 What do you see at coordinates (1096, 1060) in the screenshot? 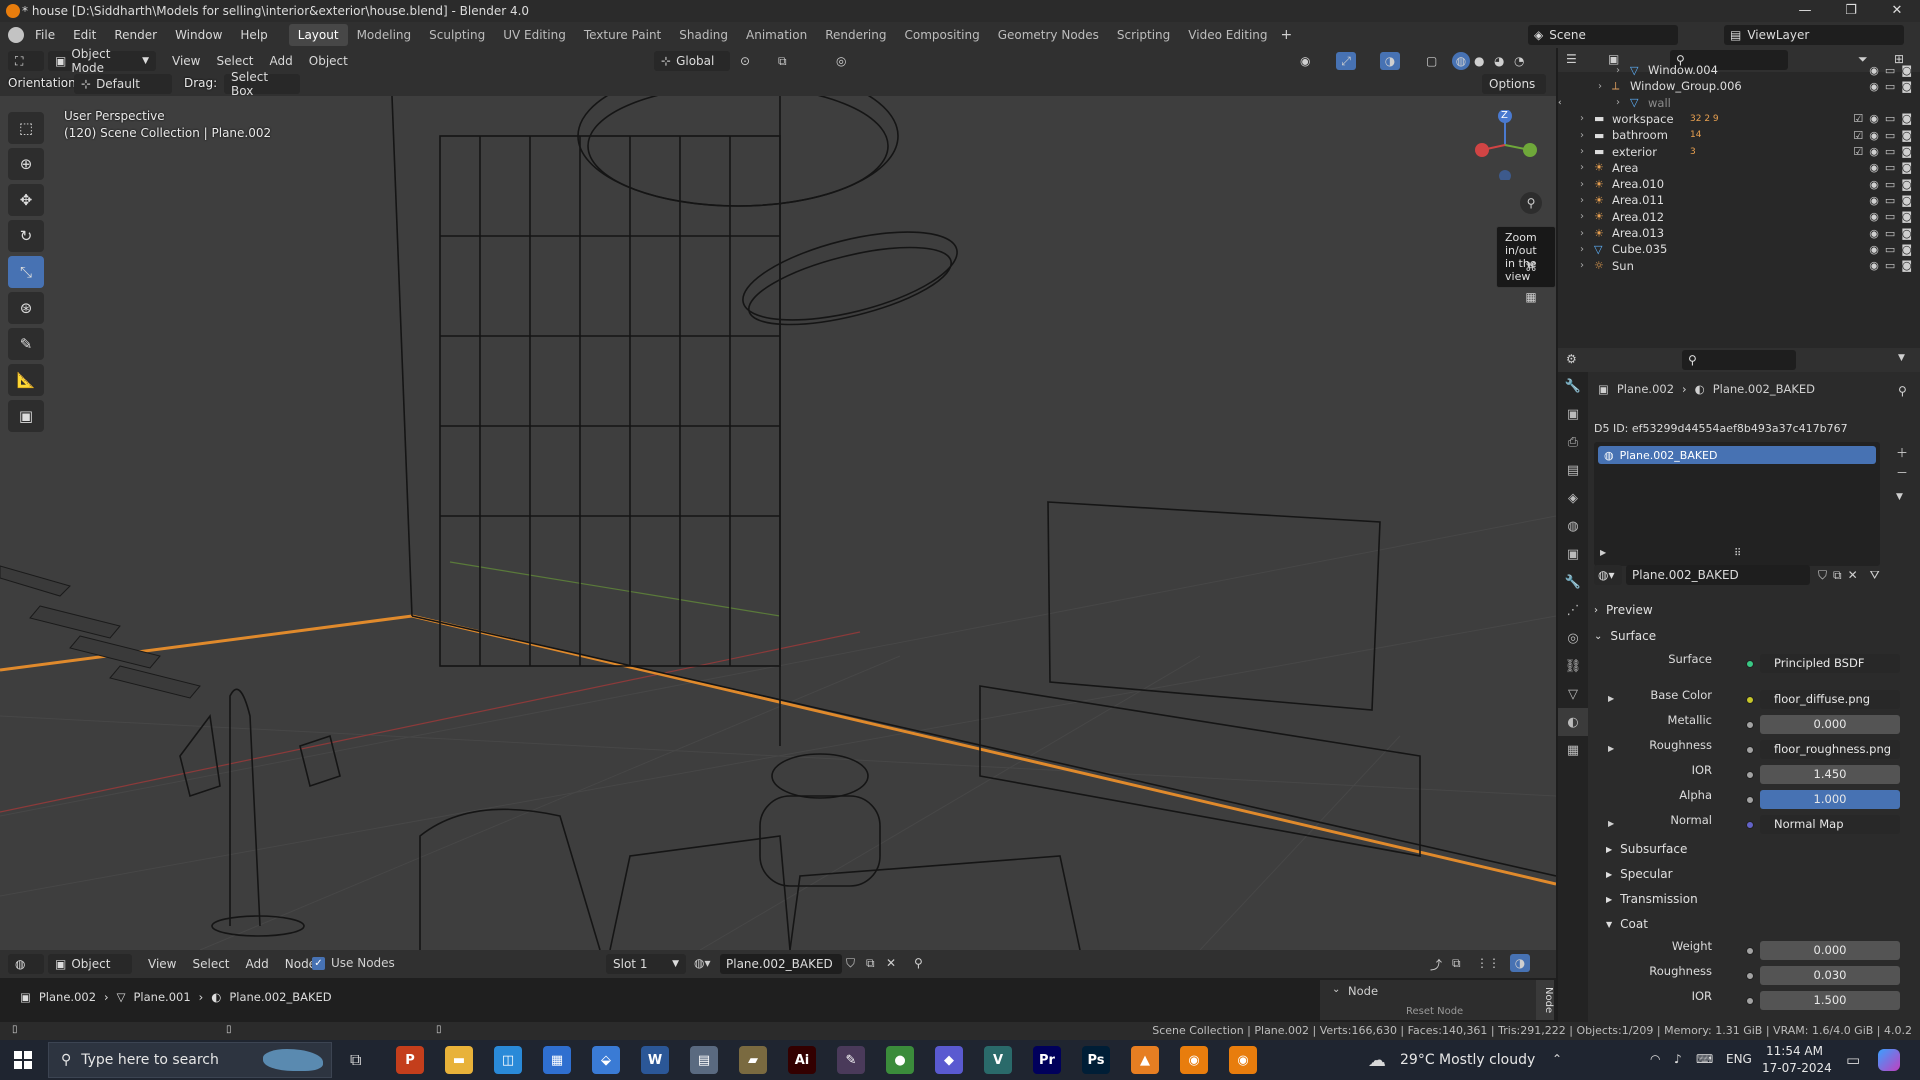
I see `taskbar-app-icon: Ps` at bounding box center [1096, 1060].